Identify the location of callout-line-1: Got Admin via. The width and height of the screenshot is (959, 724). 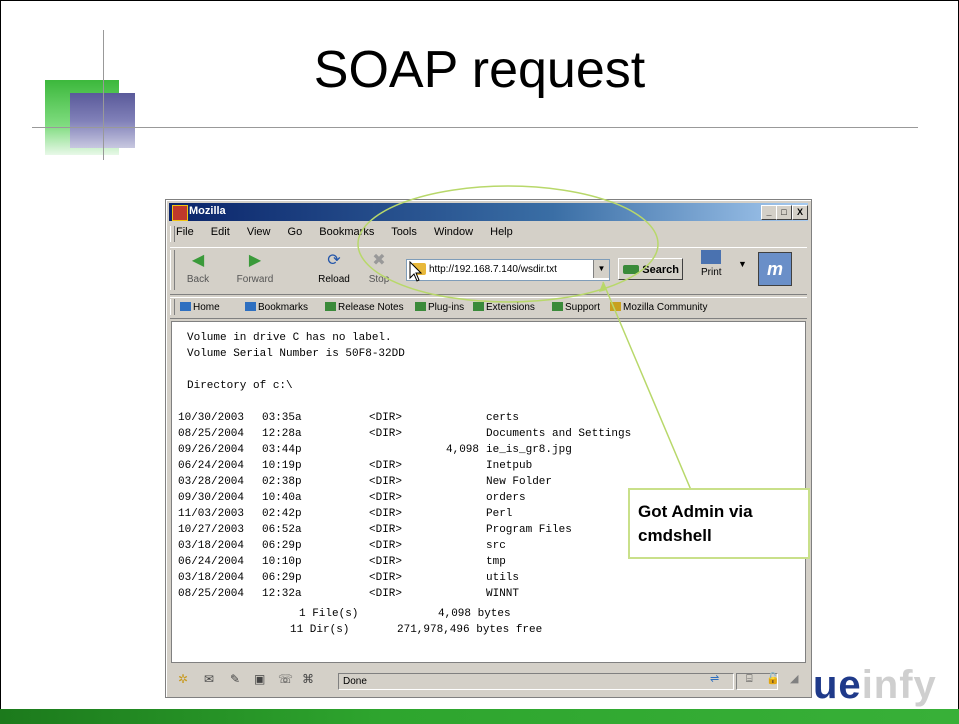
(695, 511).